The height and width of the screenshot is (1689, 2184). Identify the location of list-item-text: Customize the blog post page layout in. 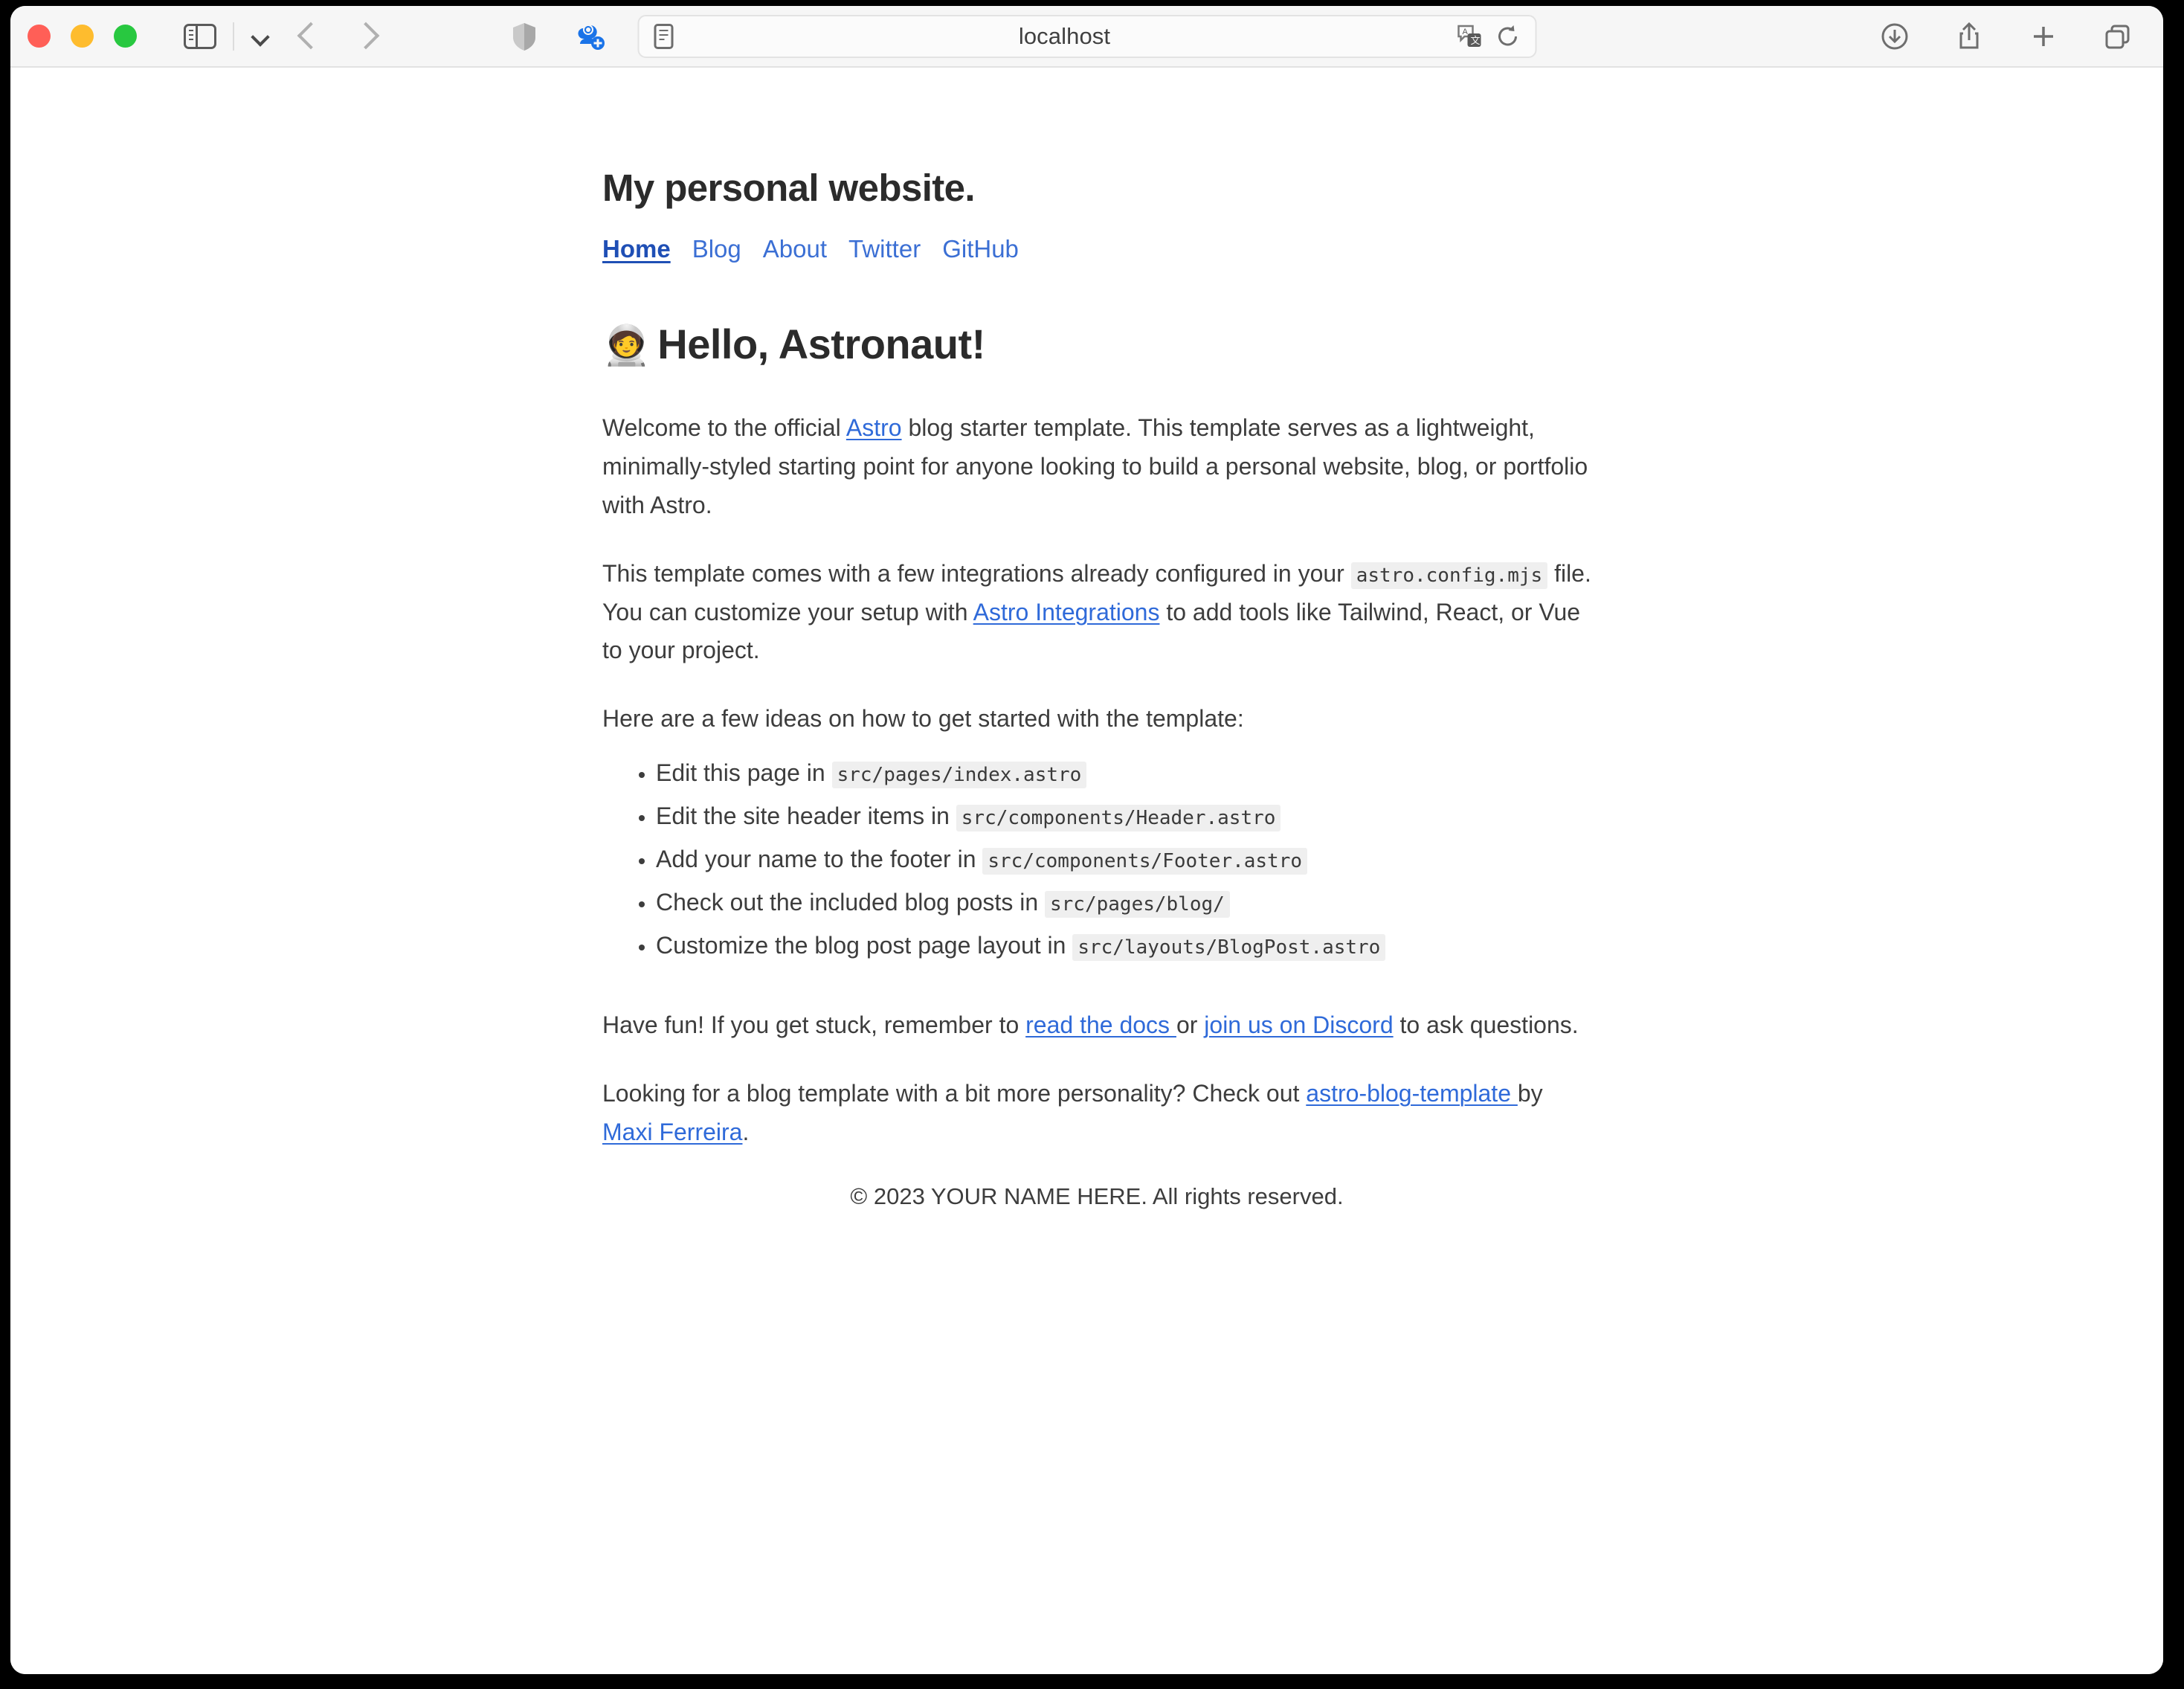
(864, 945).